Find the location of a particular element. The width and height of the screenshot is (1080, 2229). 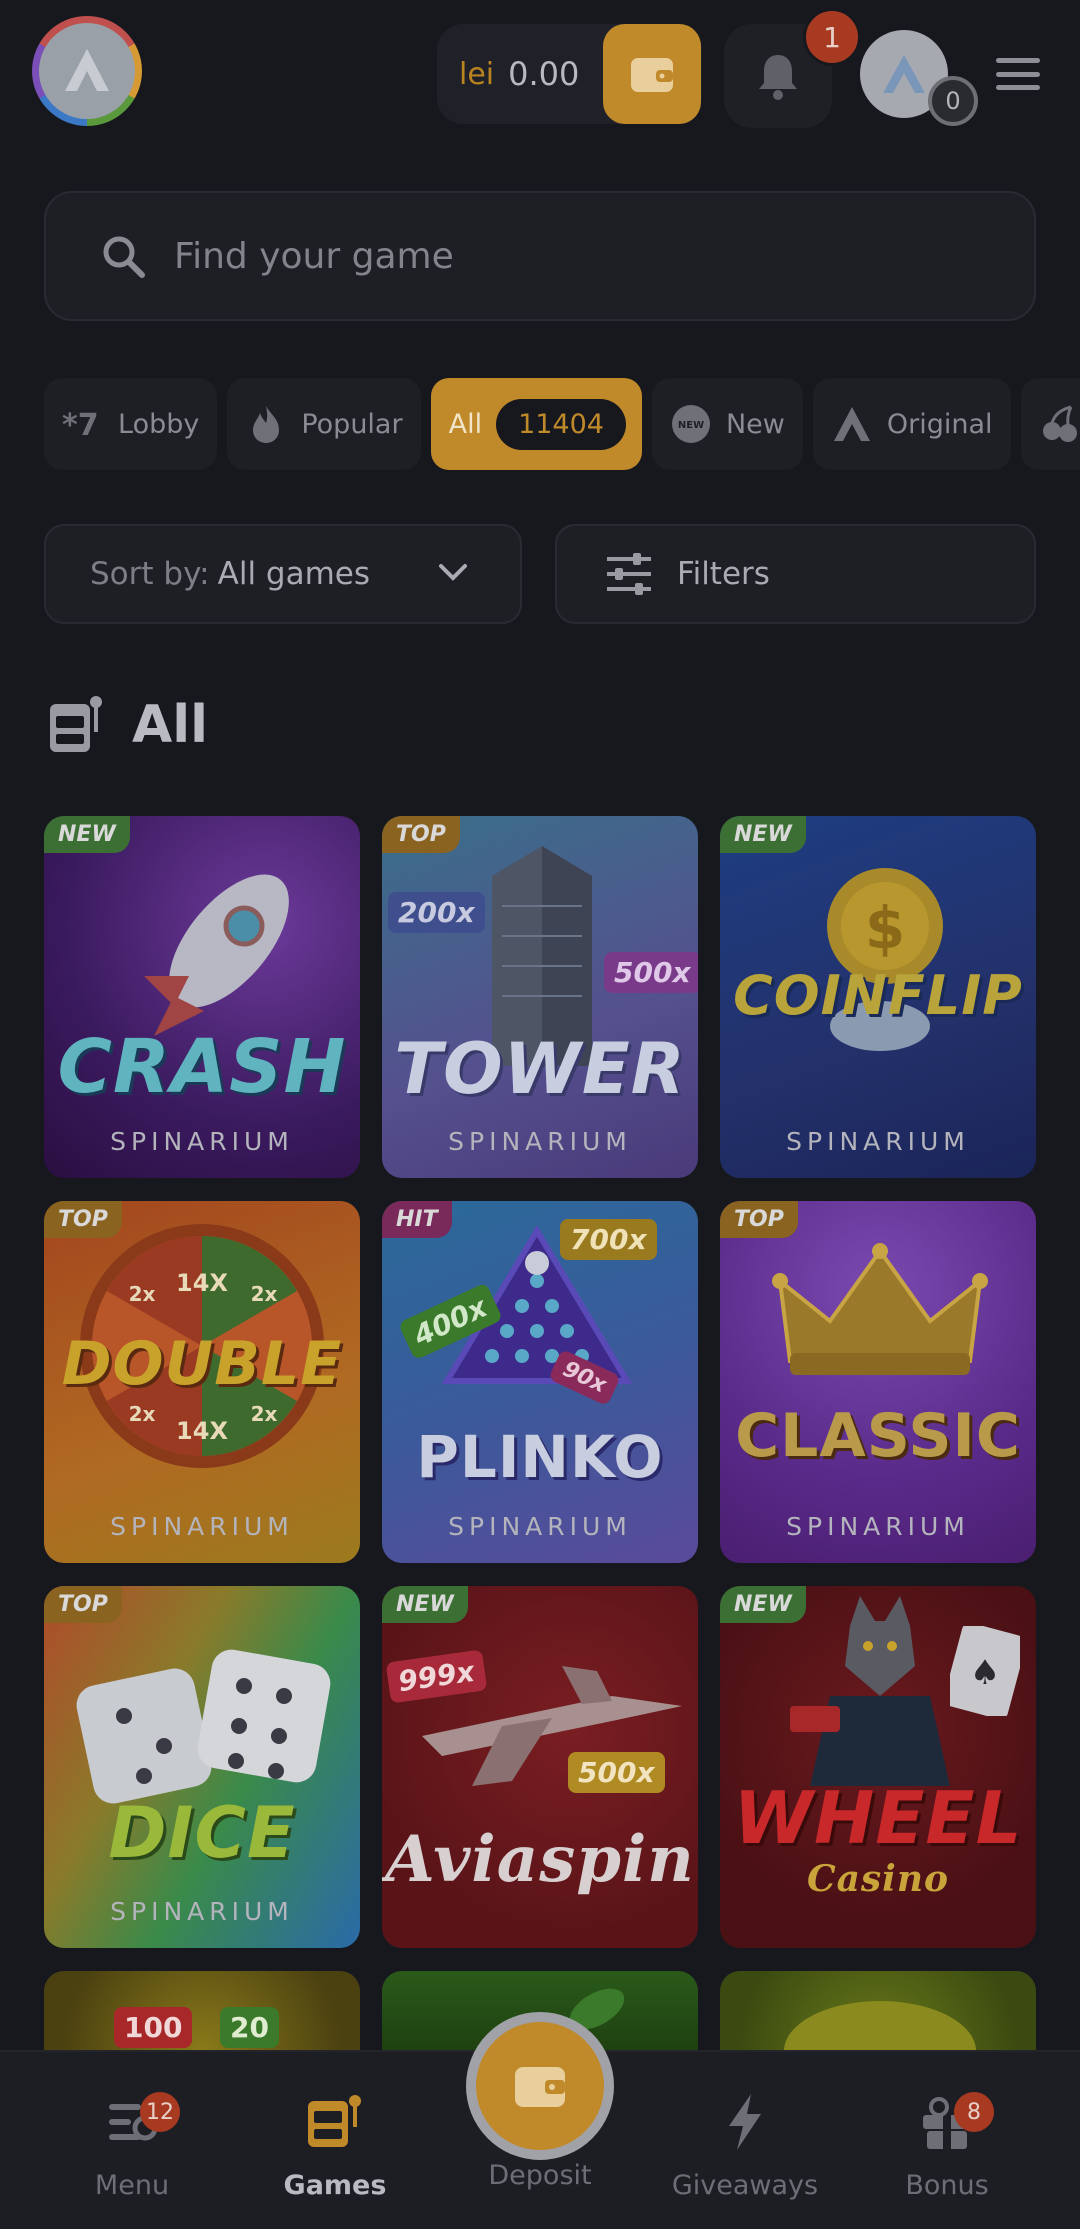

bonus-count-badge: 8 is located at coordinates (974, 2112).